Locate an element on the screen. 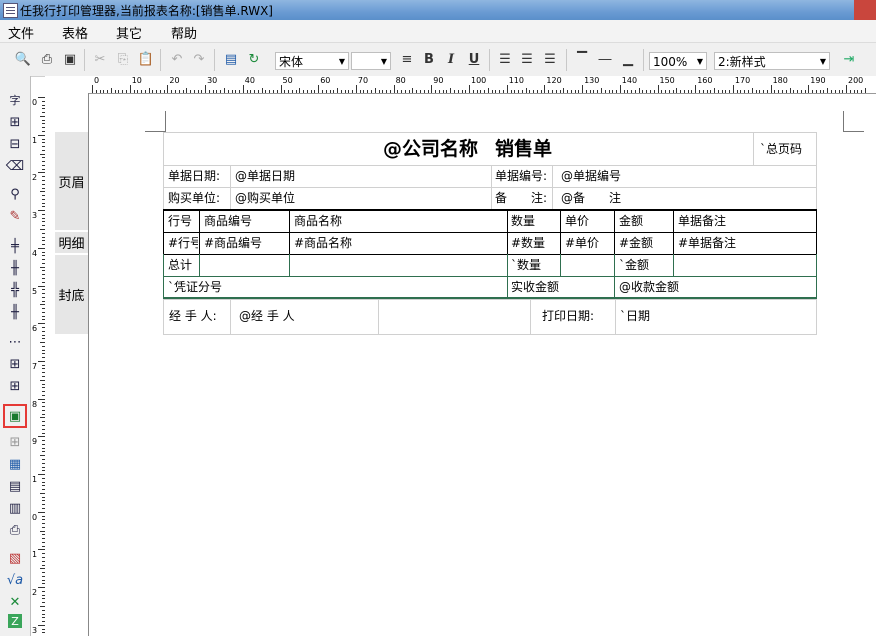  col-split-icon: ╪ is located at coordinates (15, 246).